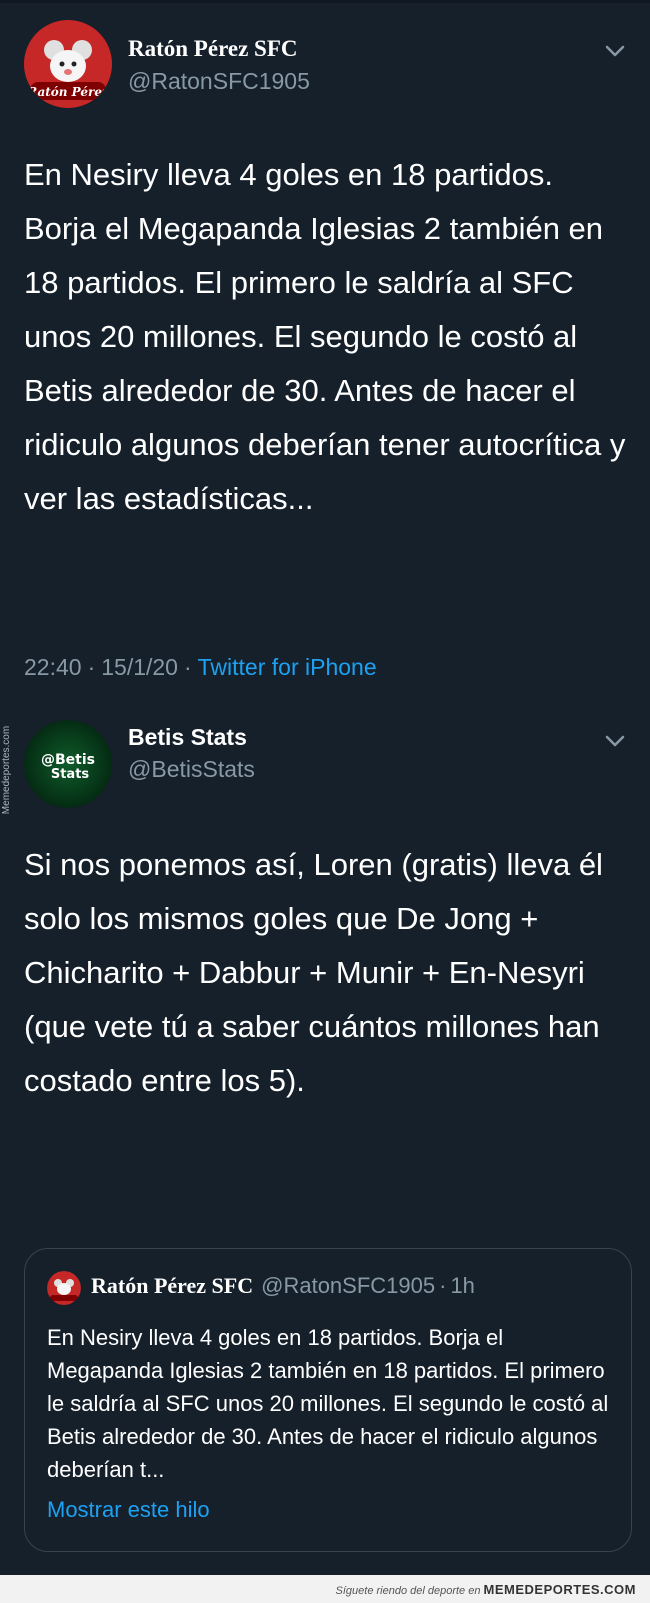 Image resolution: width=650 pixels, height=1603 pixels. I want to click on show-thread-link: Mostrar este hilo, so click(128, 1510).